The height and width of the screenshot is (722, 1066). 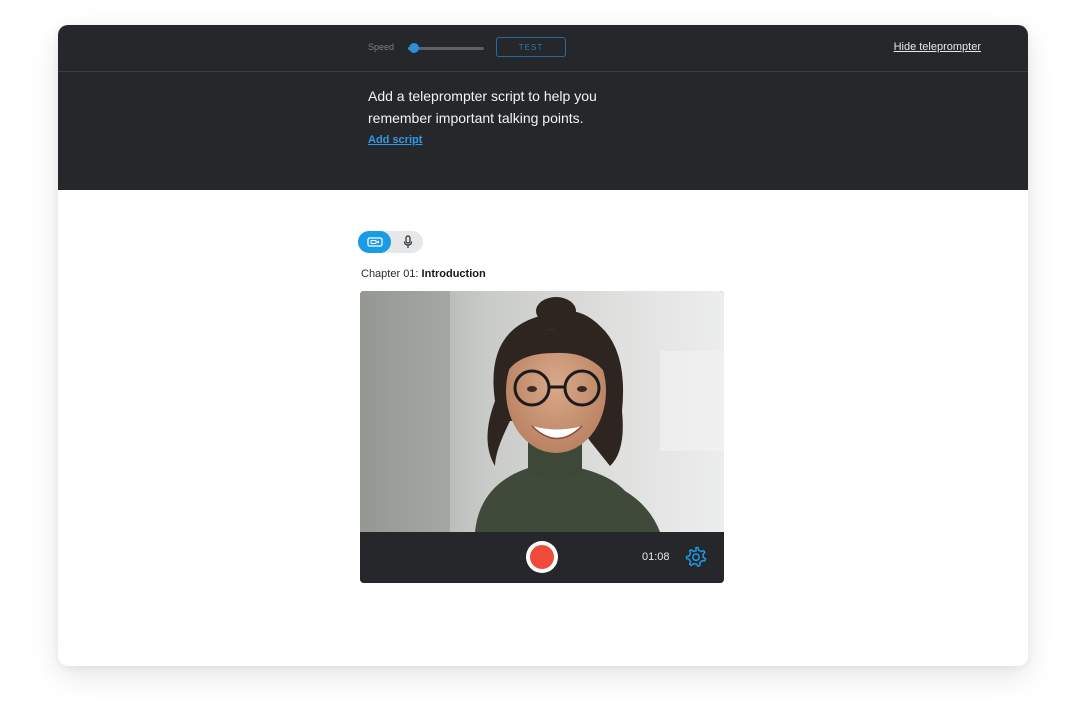 What do you see at coordinates (531, 47) in the screenshot?
I see `test-button: TEST` at bounding box center [531, 47].